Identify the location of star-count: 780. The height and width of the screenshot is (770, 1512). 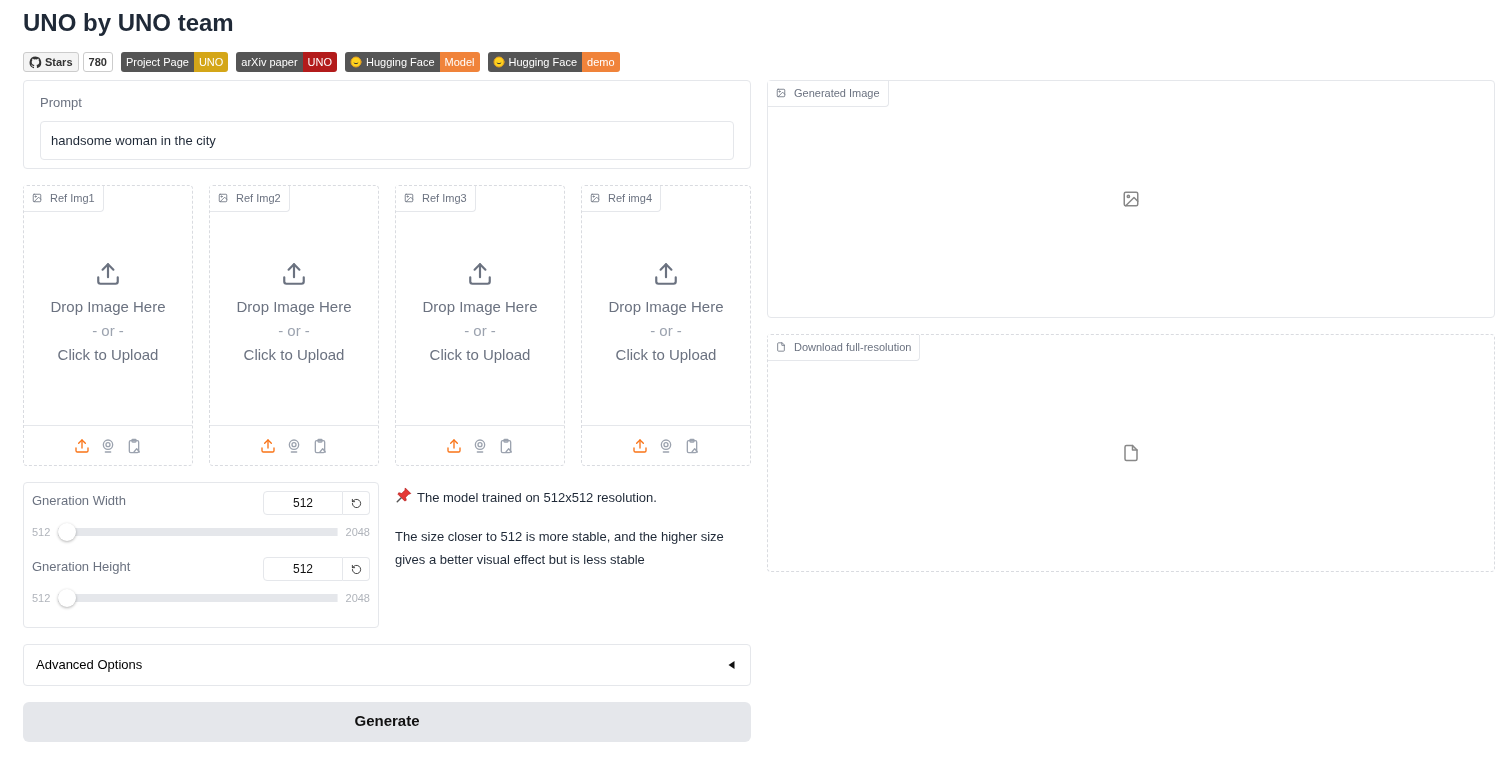
(97, 62).